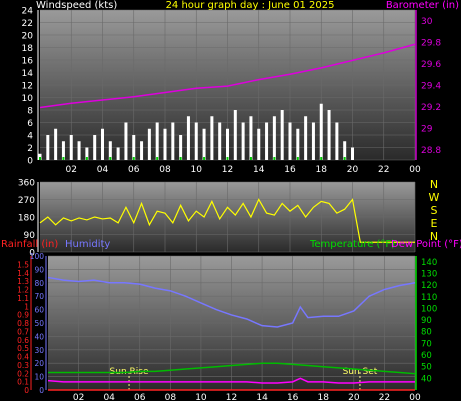  I want to click on wind-y-tick-label: 2, so click(30, 149).